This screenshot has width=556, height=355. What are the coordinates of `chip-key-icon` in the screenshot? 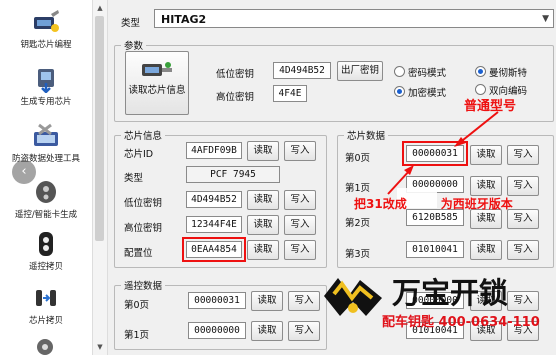 It's located at (157, 69).